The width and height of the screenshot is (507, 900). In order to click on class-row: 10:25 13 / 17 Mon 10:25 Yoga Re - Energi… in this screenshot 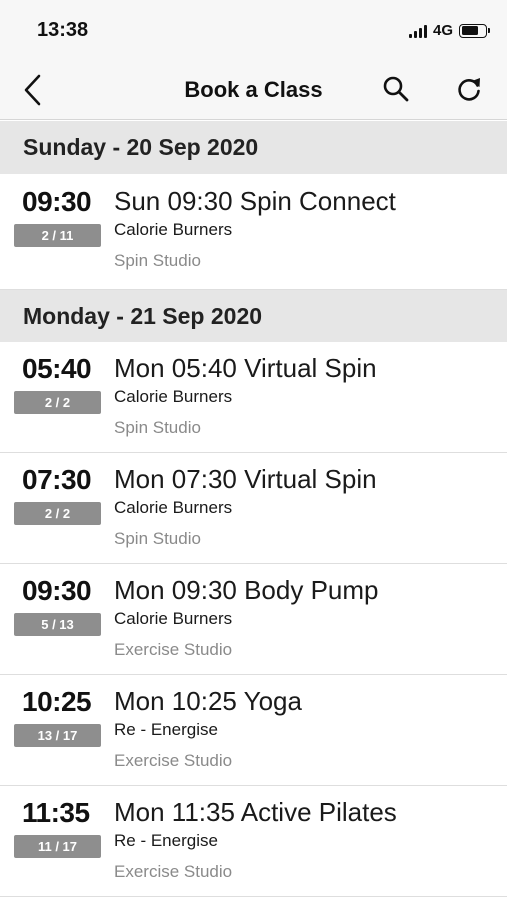, I will do `click(253, 730)`.